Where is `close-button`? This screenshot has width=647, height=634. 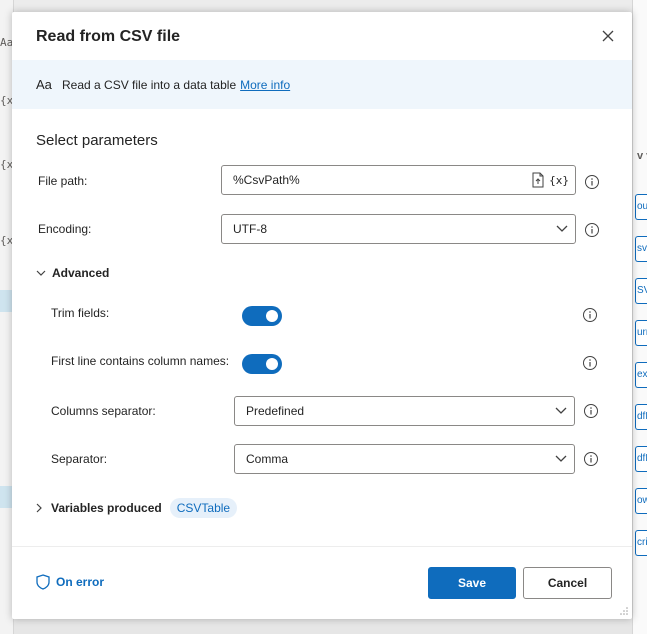 close-button is located at coordinates (608, 36).